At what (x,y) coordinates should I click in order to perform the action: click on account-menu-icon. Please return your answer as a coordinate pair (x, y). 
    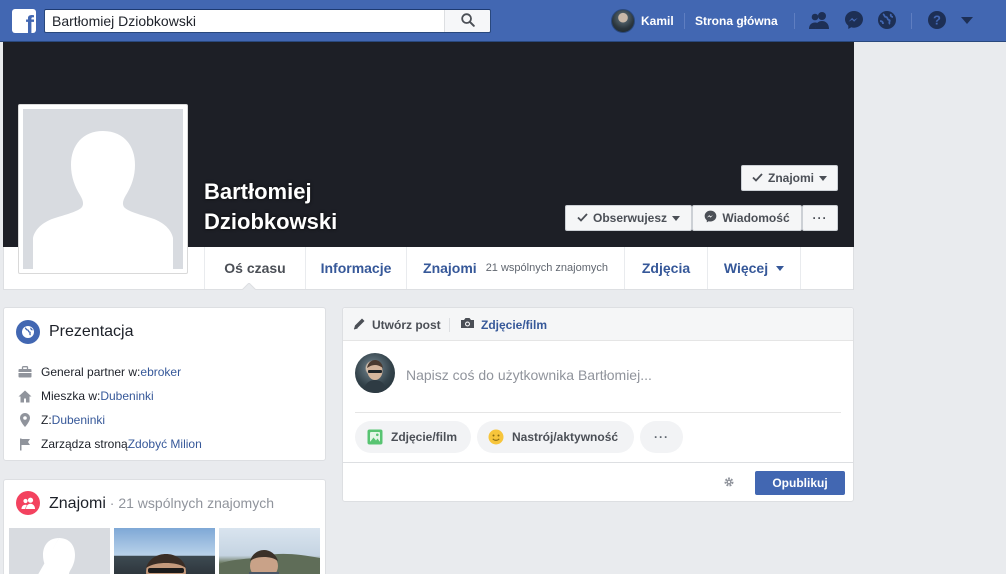
    Looking at the image, I should click on (967, 21).